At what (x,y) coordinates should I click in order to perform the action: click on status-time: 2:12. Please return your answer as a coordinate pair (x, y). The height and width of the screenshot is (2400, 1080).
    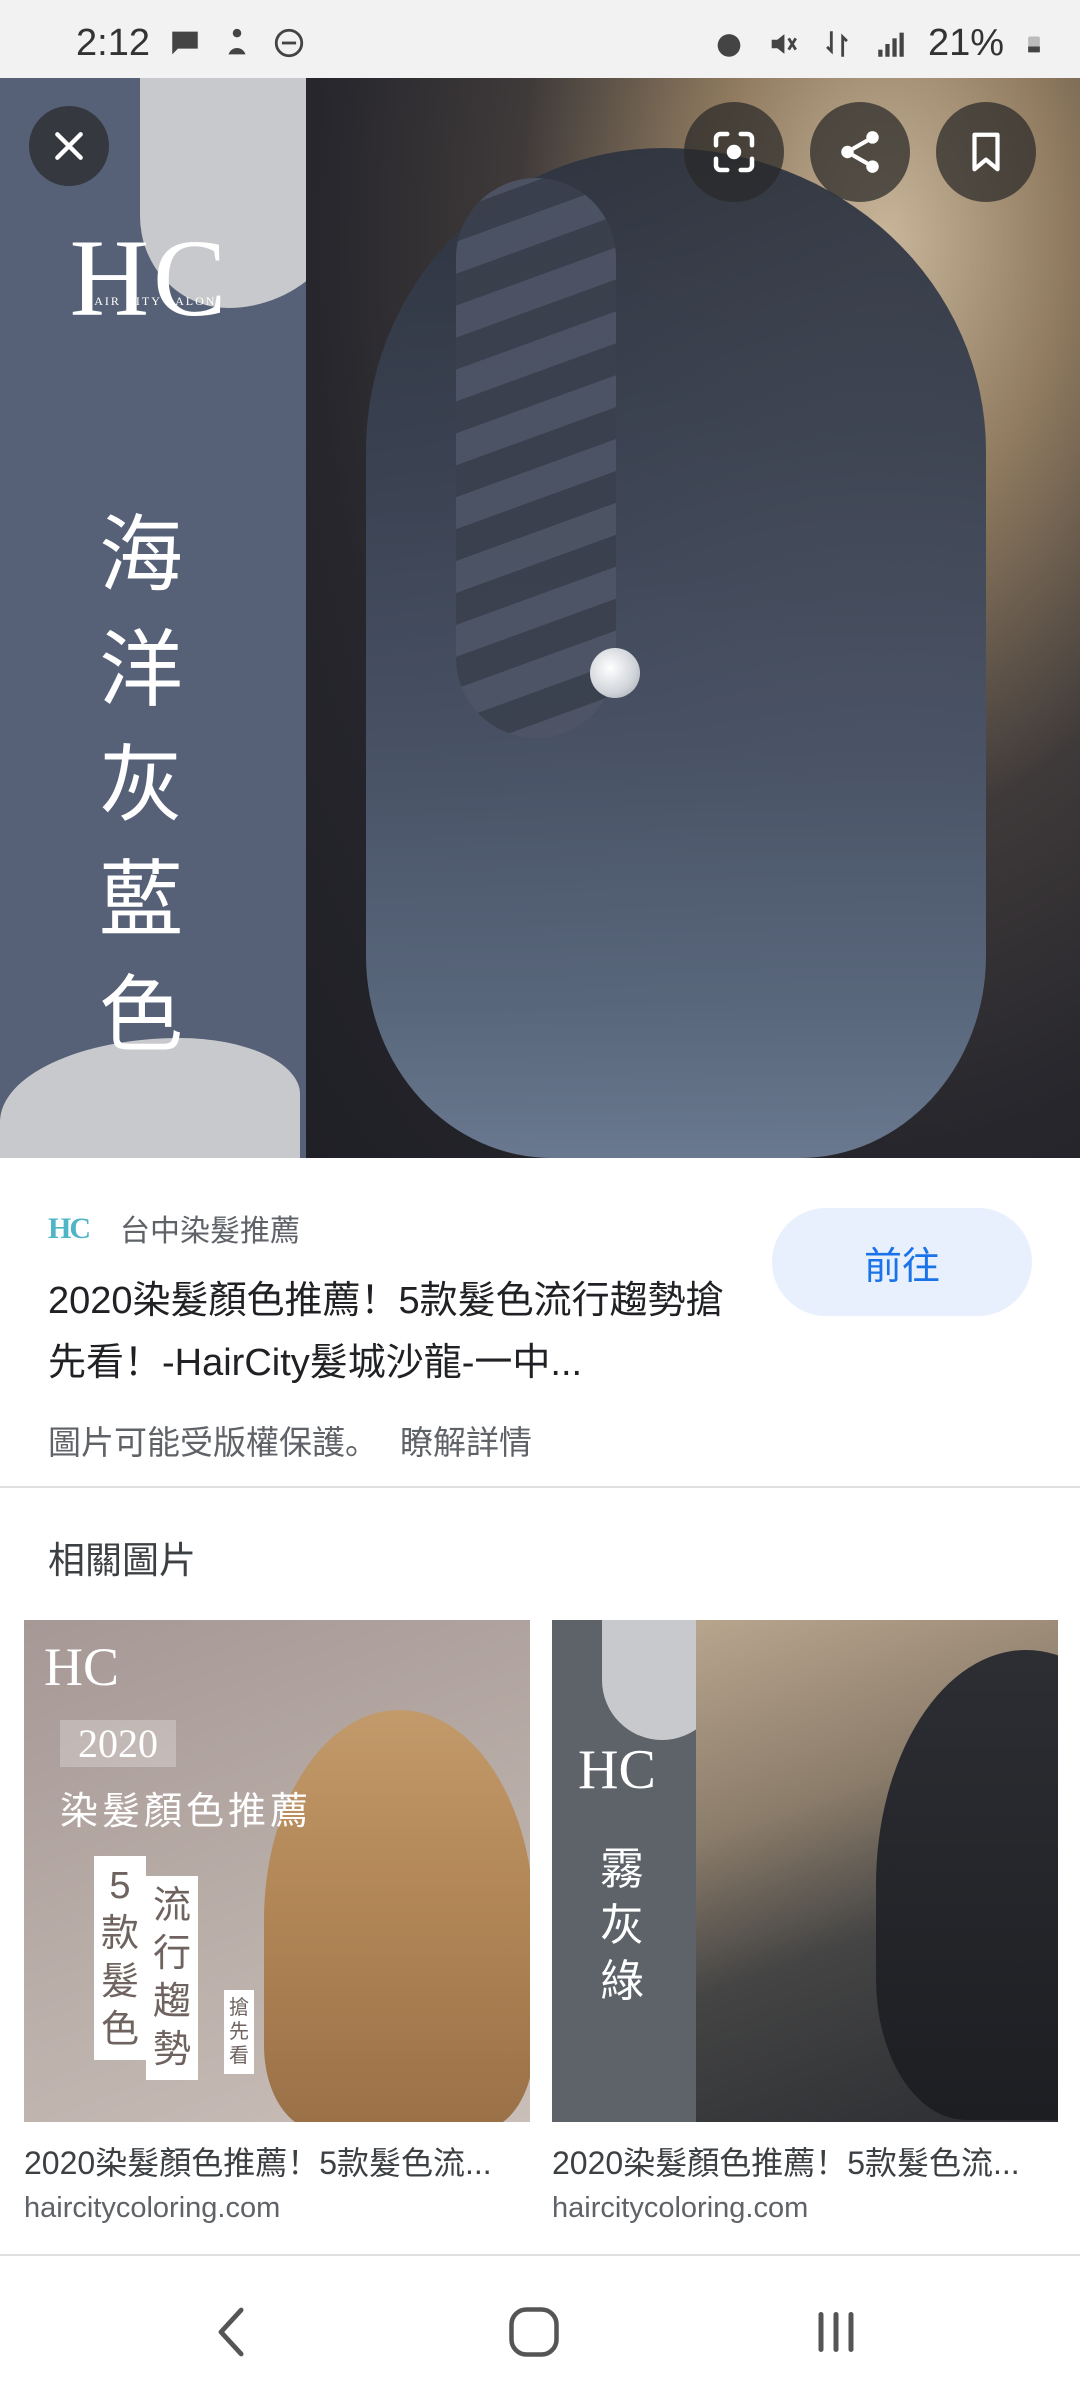
    Looking at the image, I should click on (113, 43).